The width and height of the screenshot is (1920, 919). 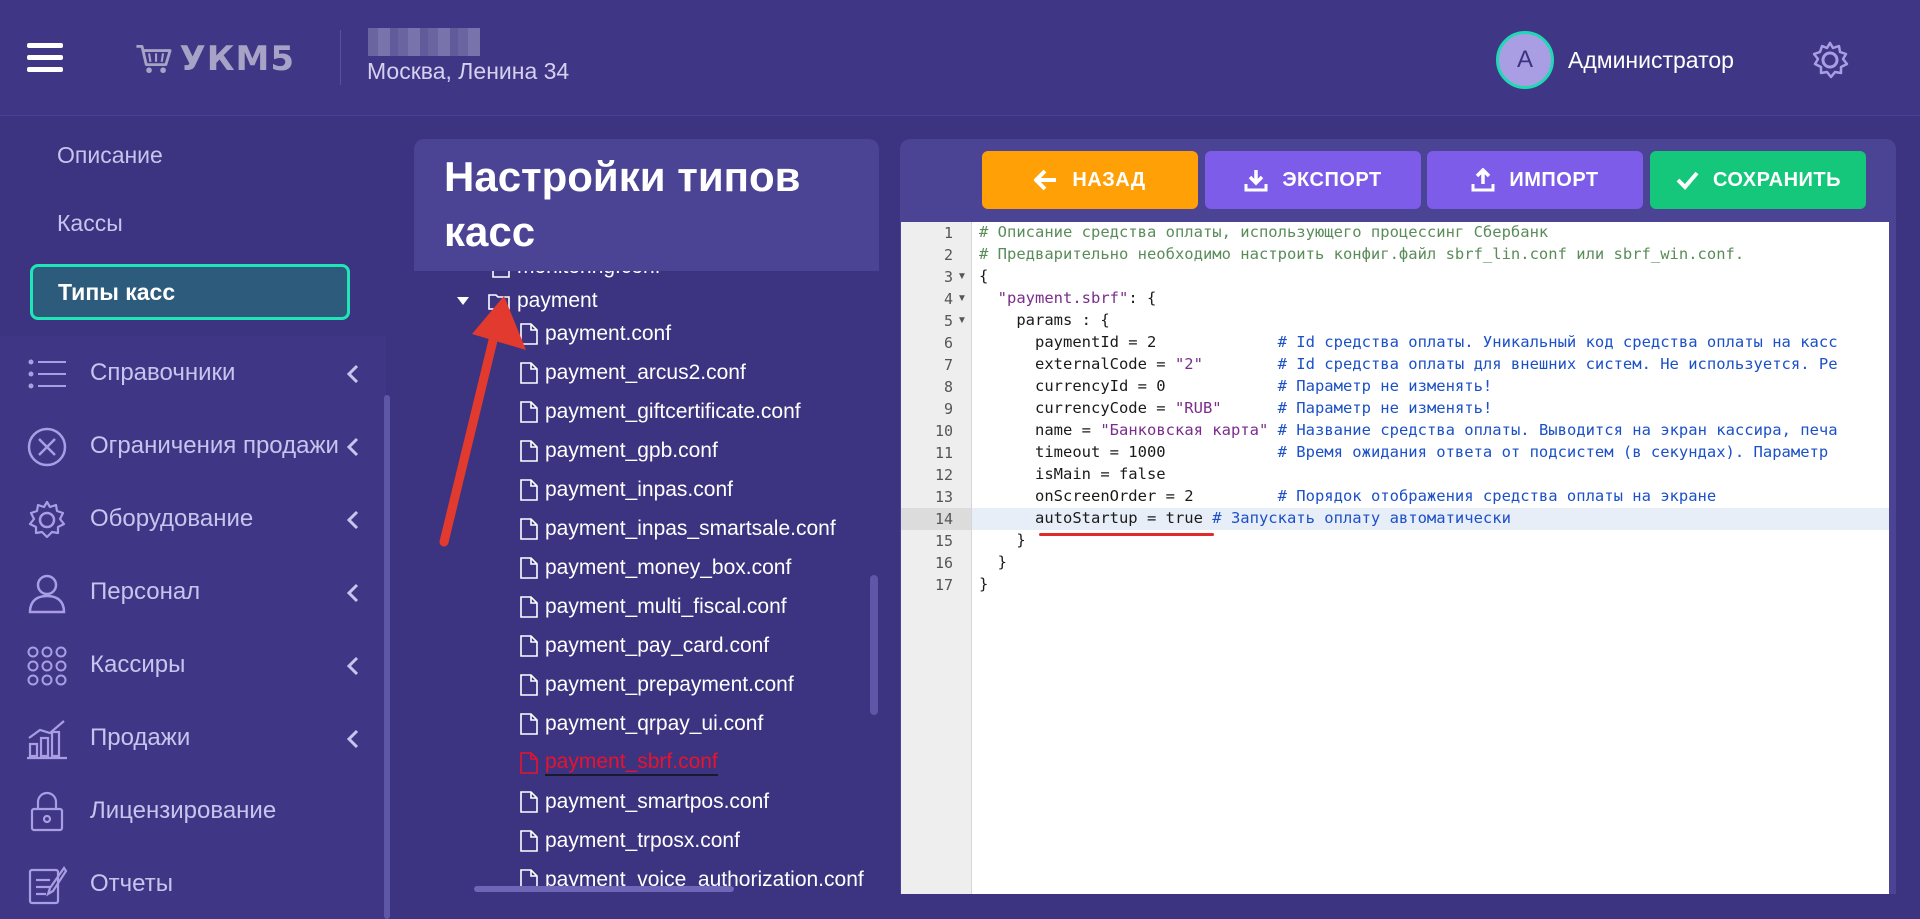 I want to click on export-button: ЭКСПОРТ, so click(x=1313, y=180).